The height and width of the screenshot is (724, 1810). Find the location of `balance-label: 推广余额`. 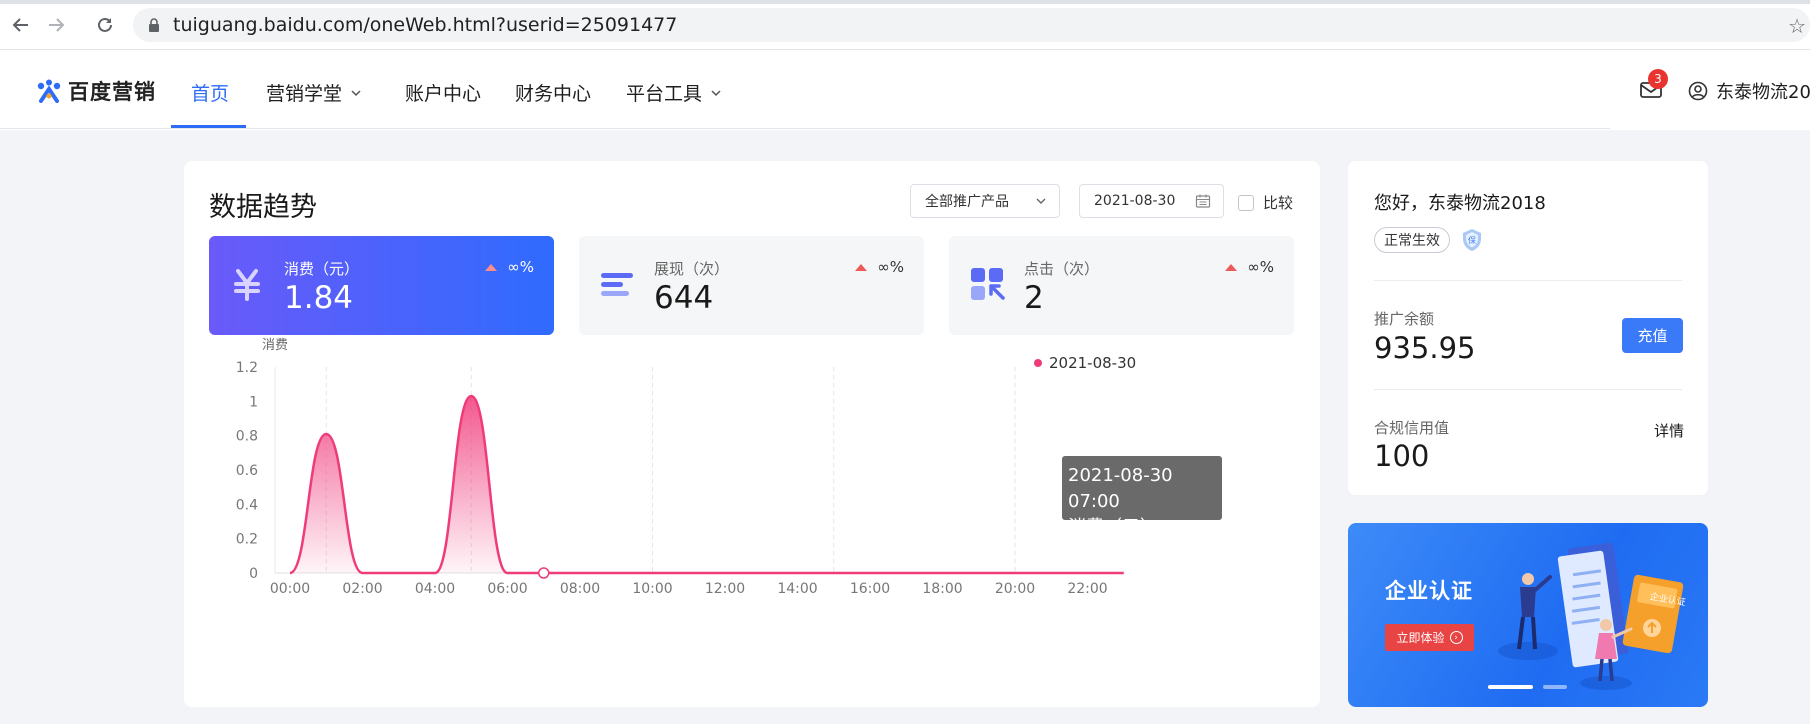

balance-label: 推广余额 is located at coordinates (1404, 319).